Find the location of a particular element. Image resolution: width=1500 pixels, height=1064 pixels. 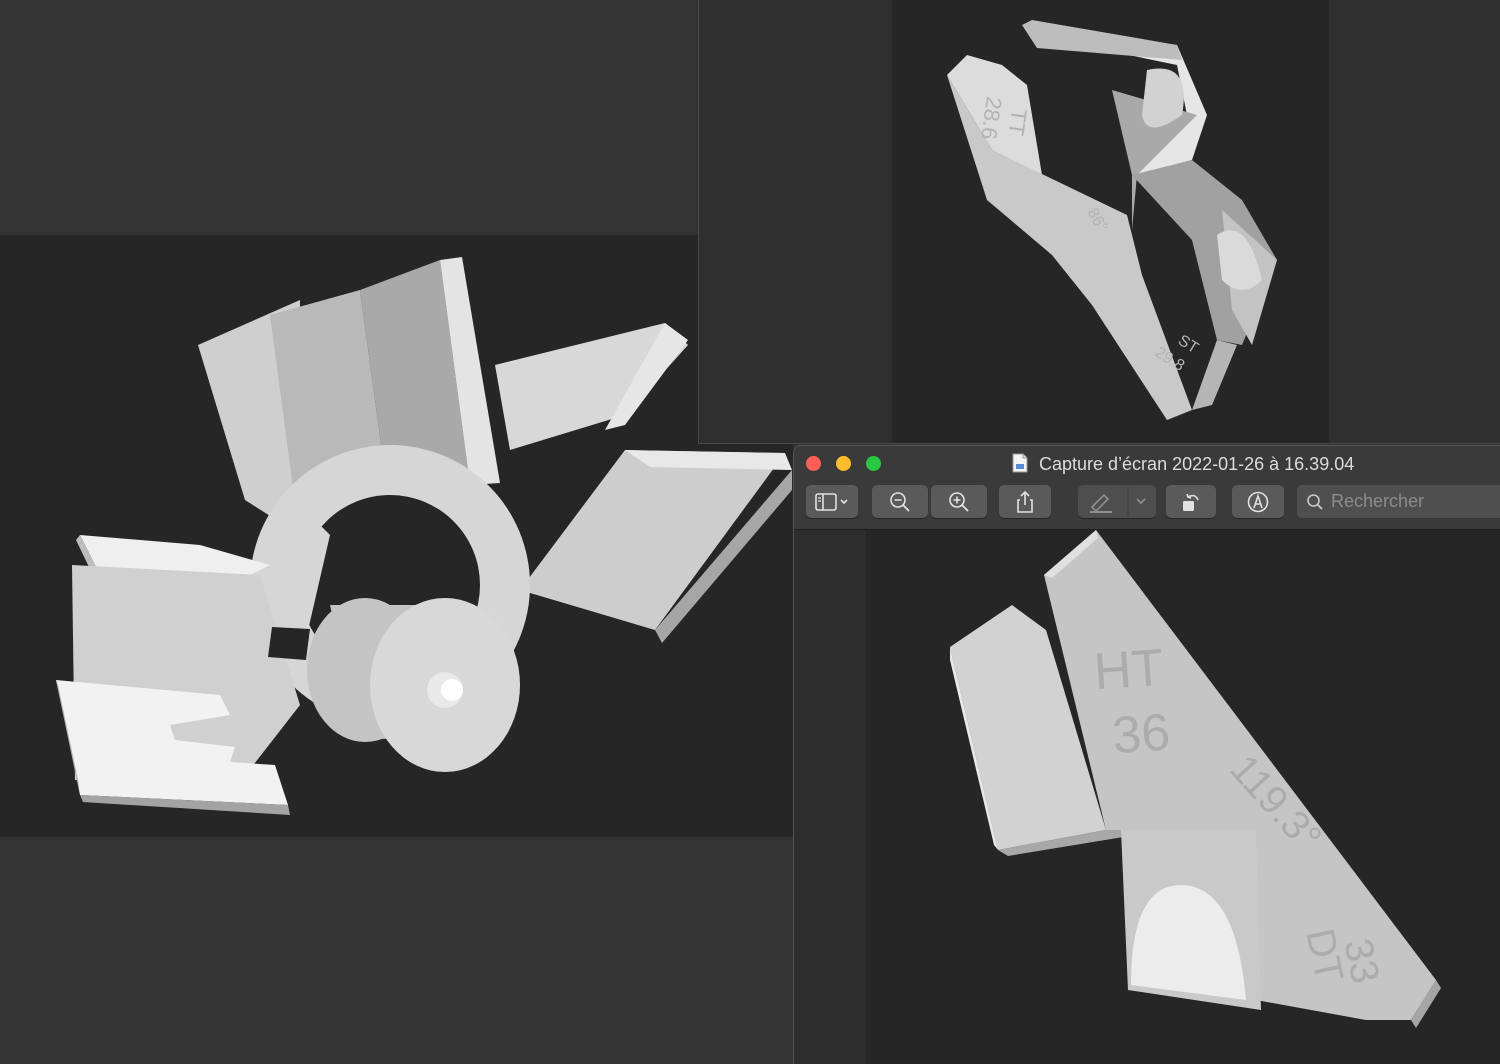

share-icon is located at coordinates (1025, 501).